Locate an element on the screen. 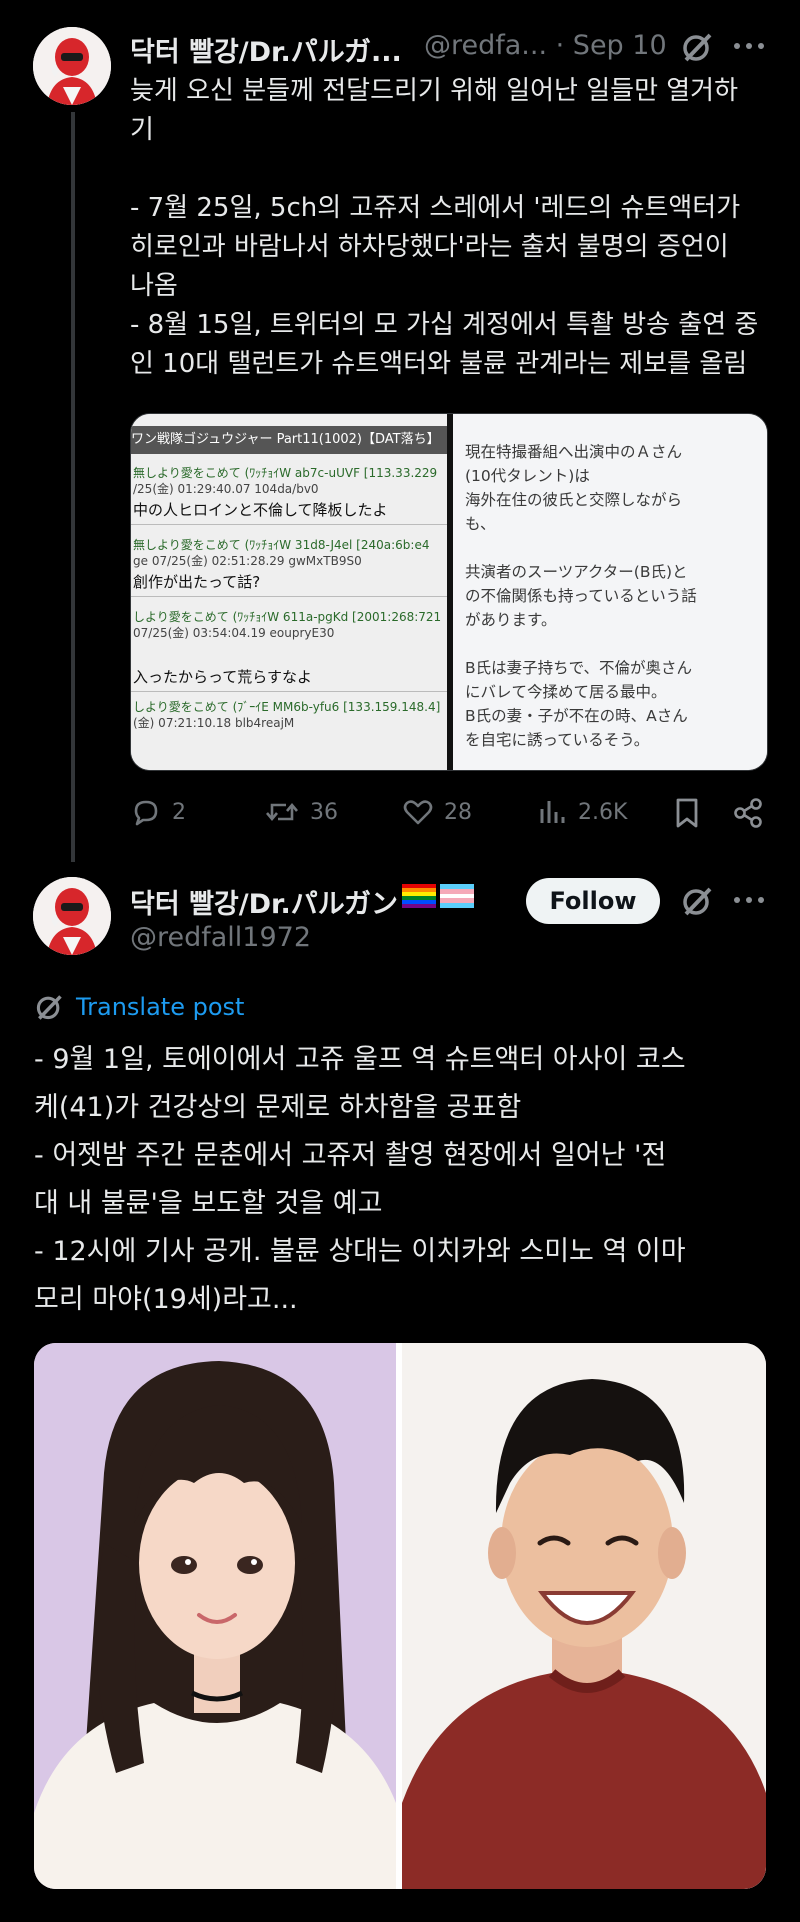 The height and width of the screenshot is (1922, 800). post-meta: /25(金) 01:29:40.07 104da/bv0 is located at coordinates (226, 489).